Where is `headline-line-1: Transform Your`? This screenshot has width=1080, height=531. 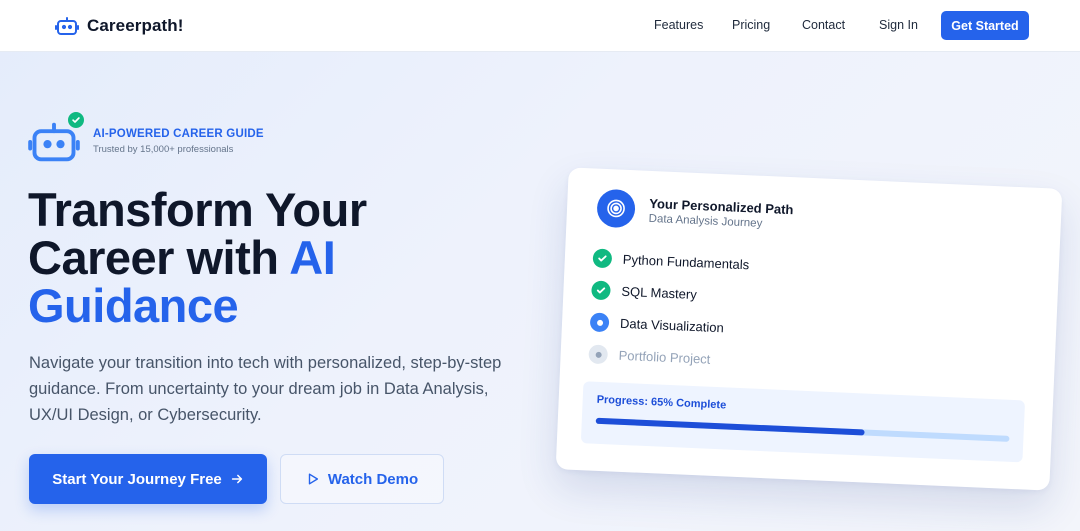 headline-line-1: Transform Your is located at coordinates (197, 209).